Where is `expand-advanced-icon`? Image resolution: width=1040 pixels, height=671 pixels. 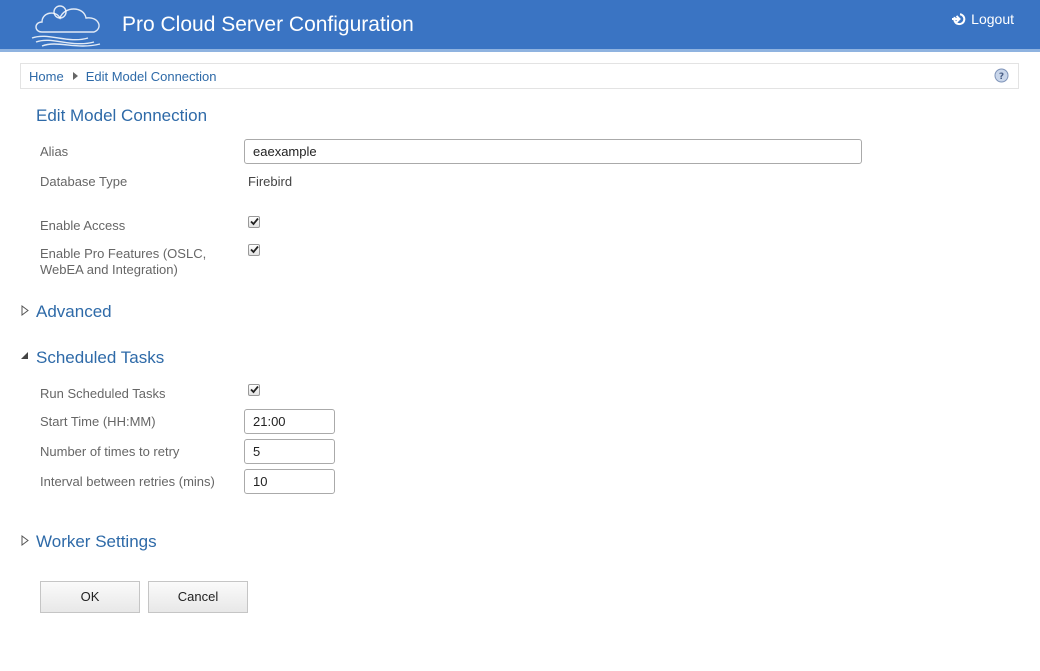
expand-advanced-icon is located at coordinates (25, 310).